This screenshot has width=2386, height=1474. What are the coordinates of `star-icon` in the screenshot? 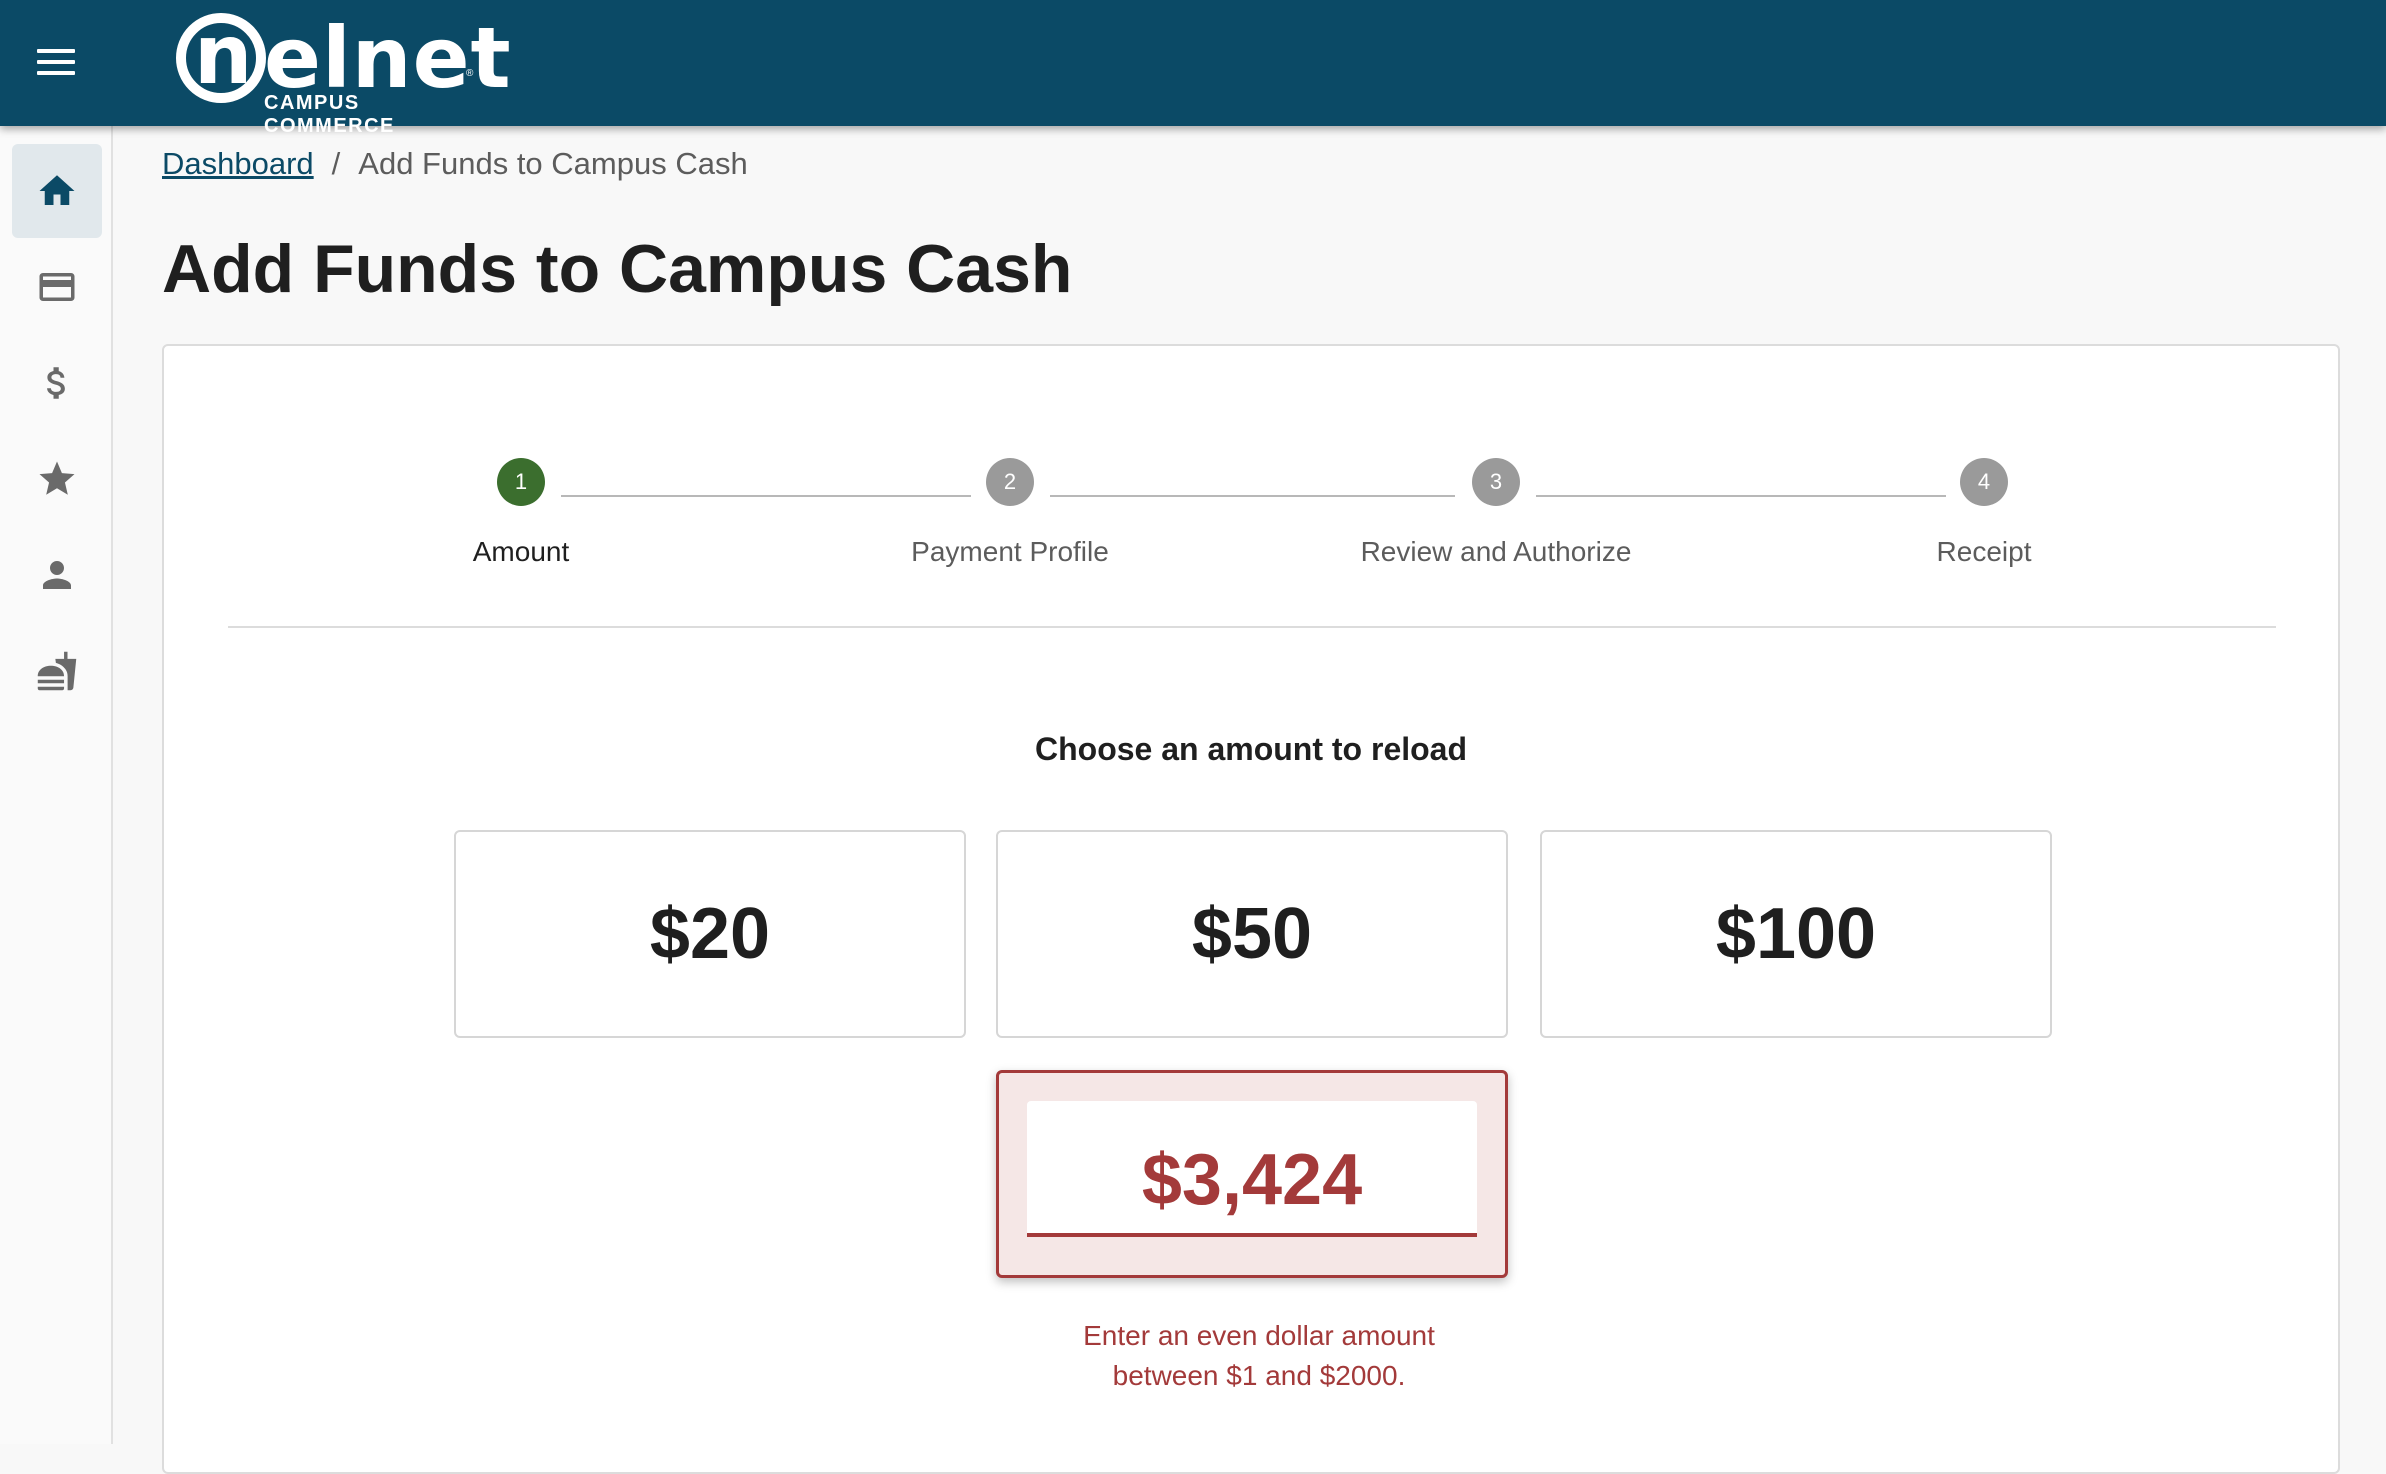 It's located at (57, 478).